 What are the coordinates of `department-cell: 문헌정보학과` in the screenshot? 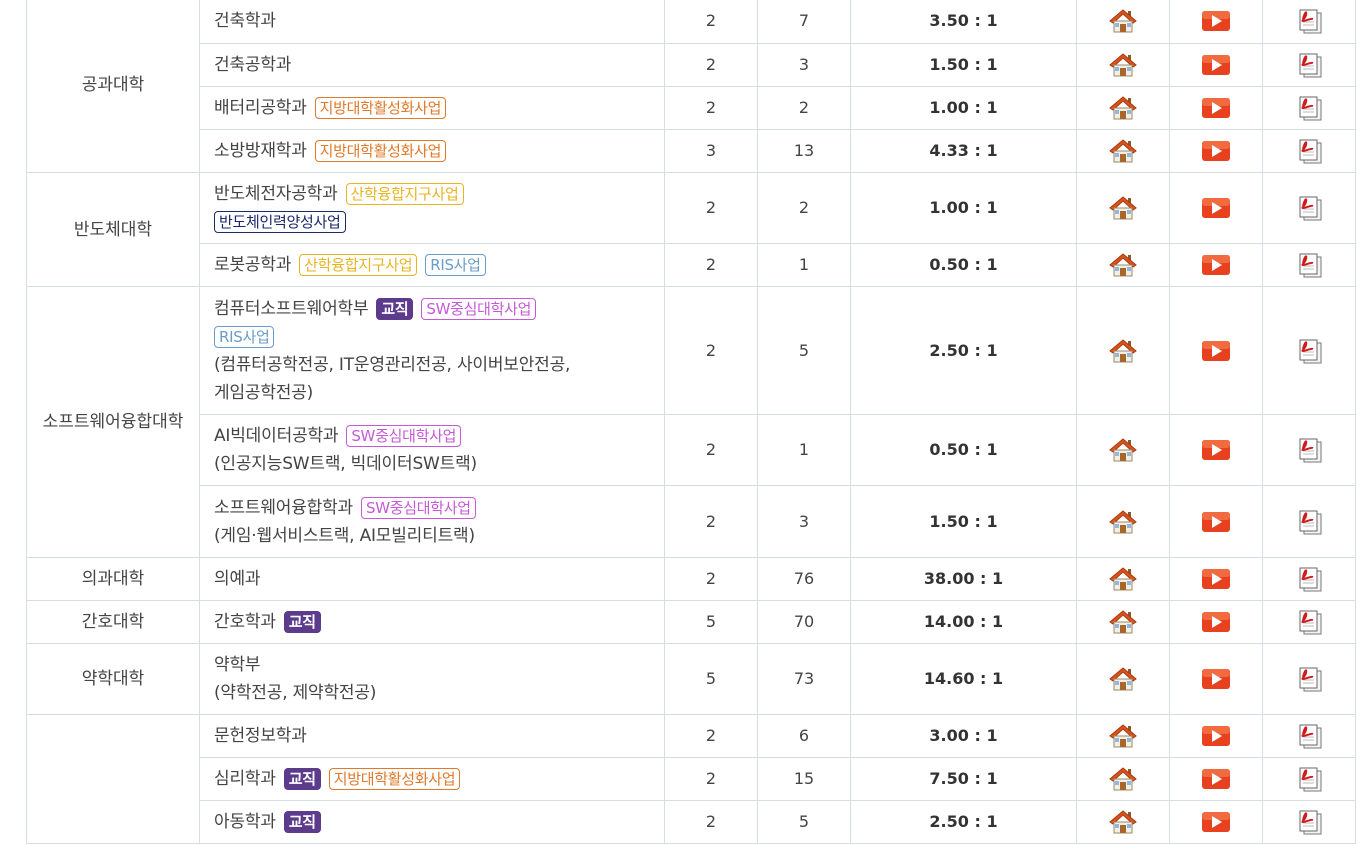 It's located at (432, 736).